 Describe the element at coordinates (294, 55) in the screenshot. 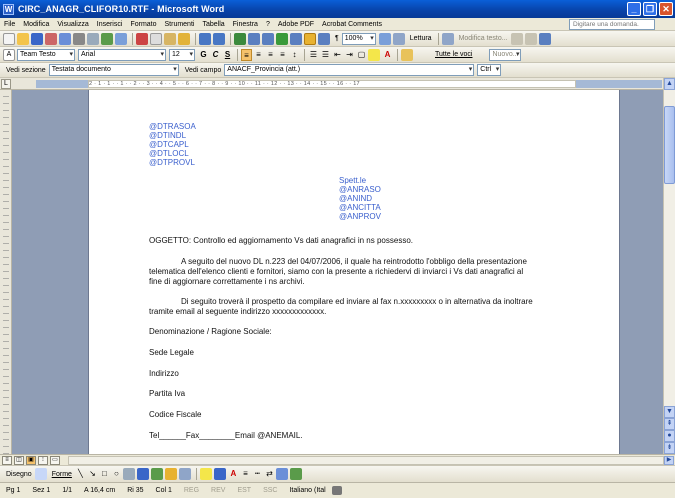

I see `line-spacing-button: ↕` at that location.